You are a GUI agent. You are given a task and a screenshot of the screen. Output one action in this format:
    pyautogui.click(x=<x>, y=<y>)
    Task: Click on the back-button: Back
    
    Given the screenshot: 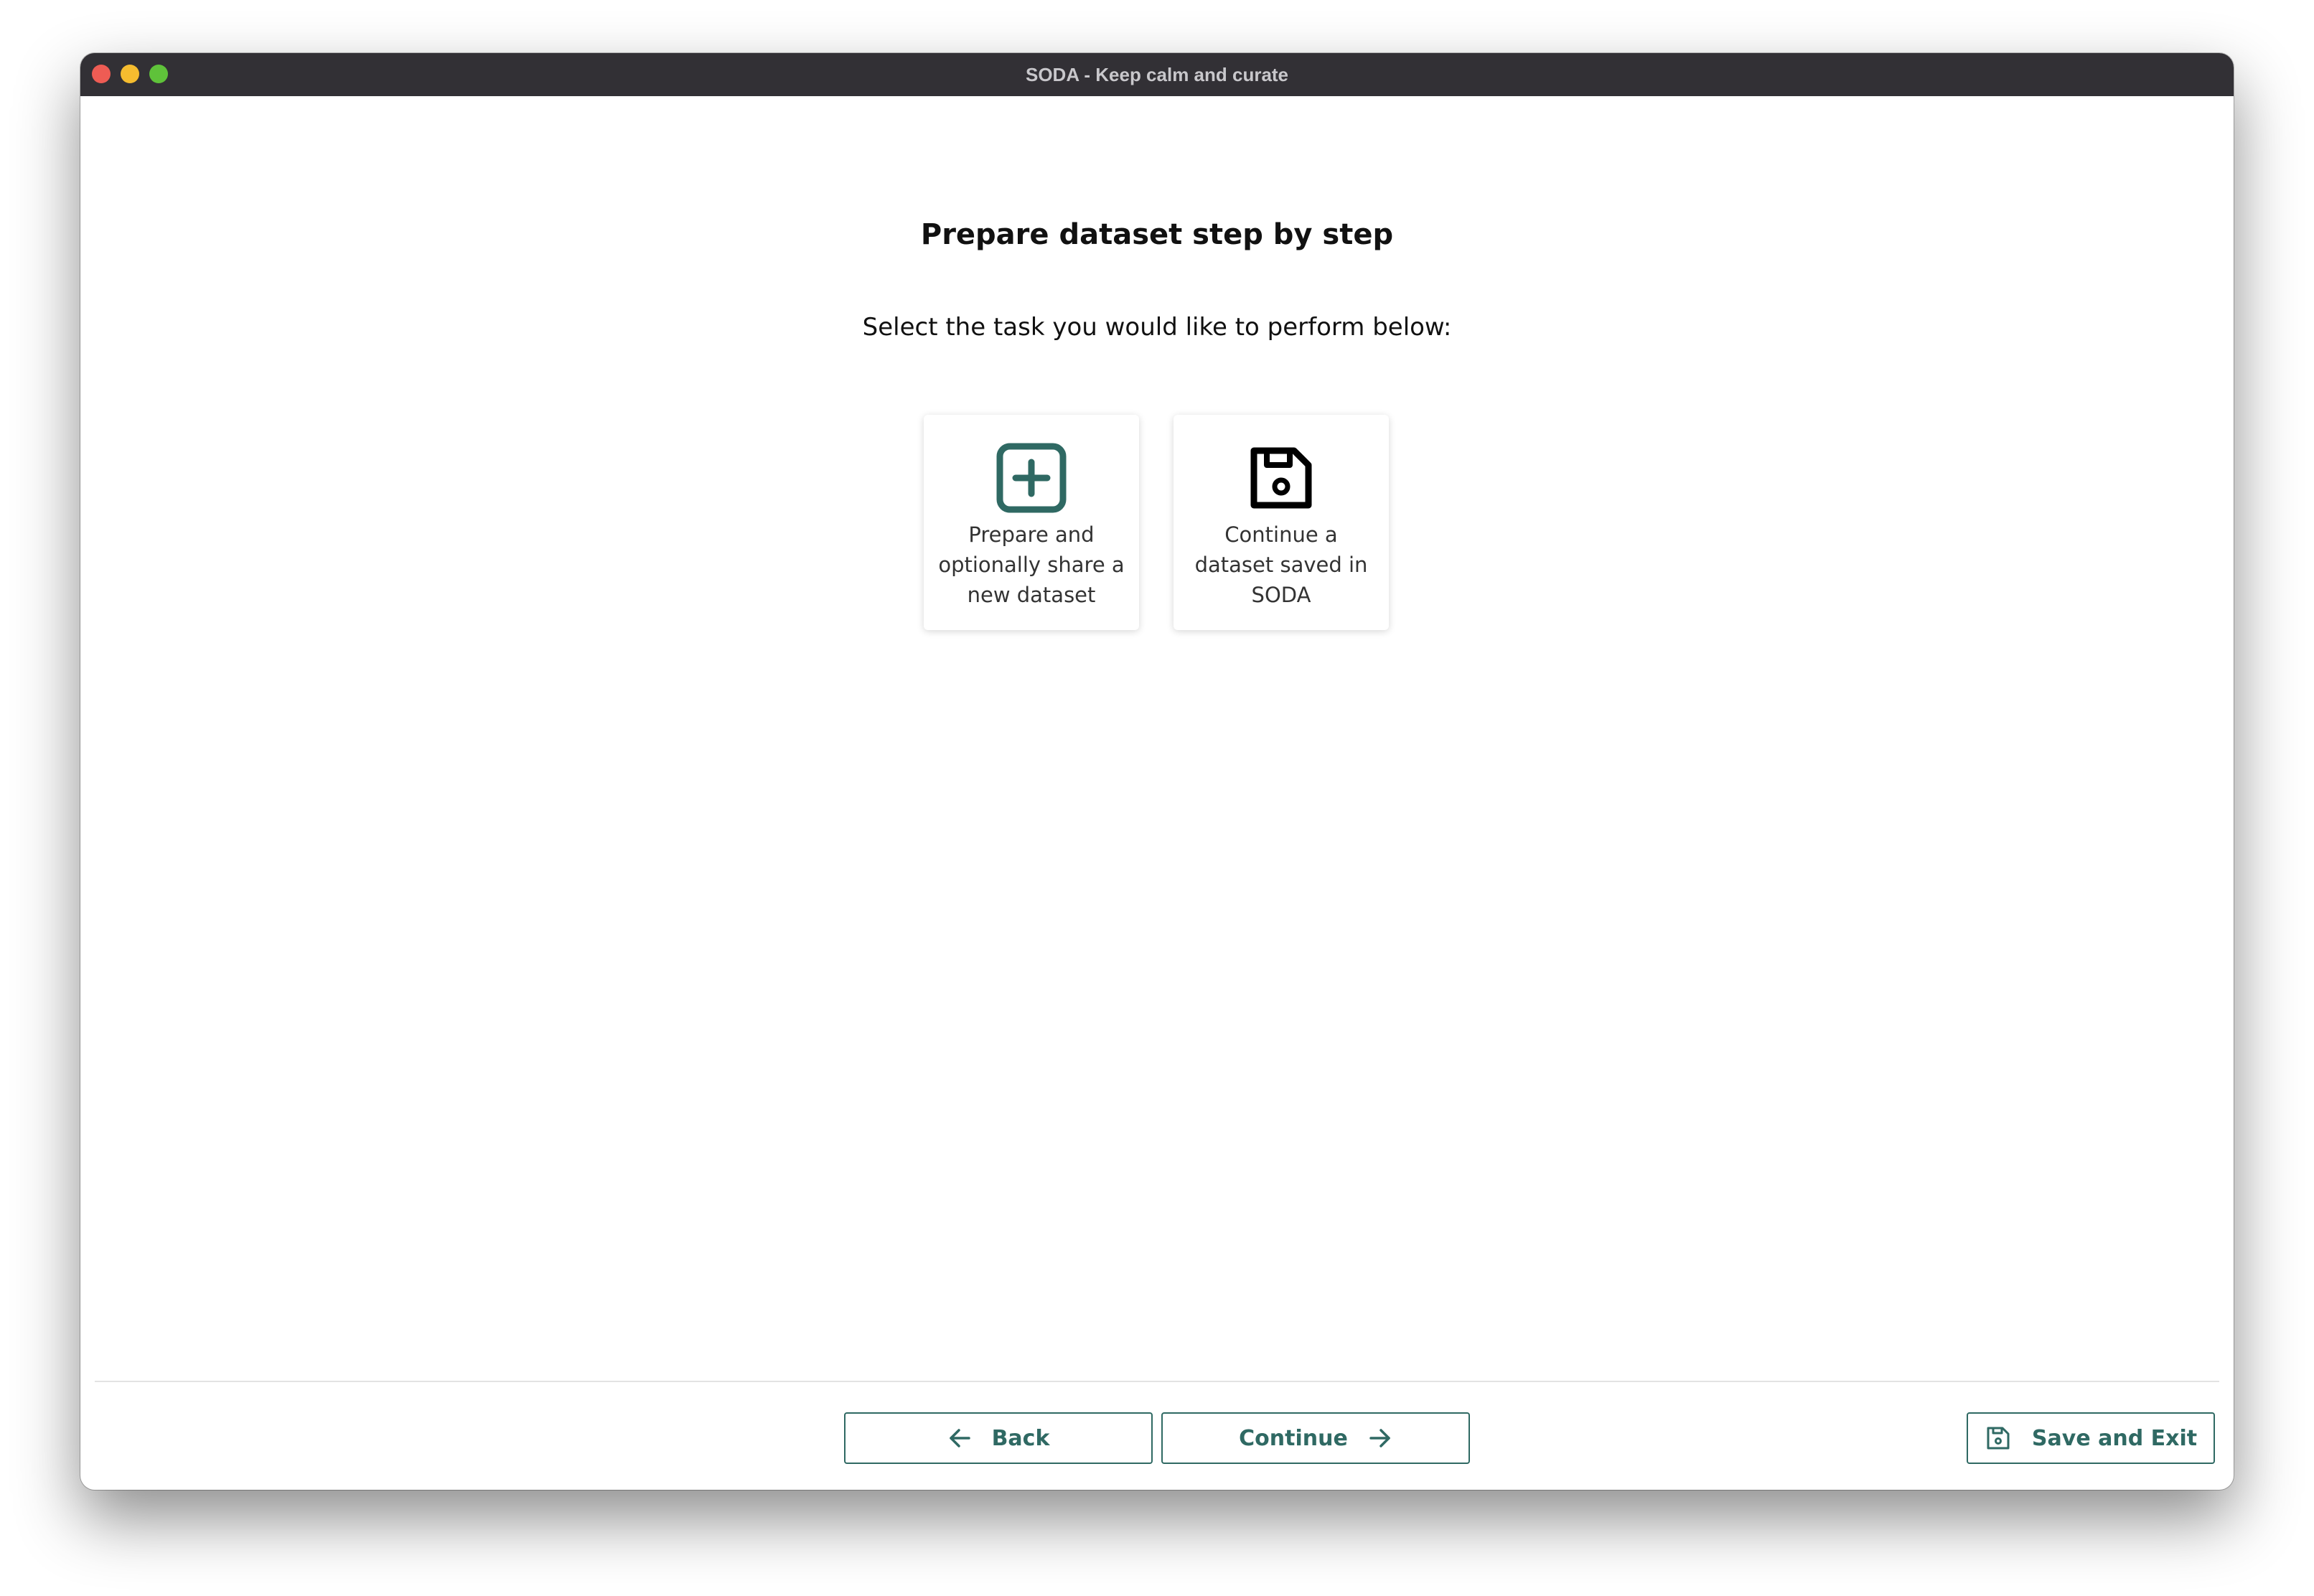 What is the action you would take?
    pyautogui.click(x=999, y=1438)
    